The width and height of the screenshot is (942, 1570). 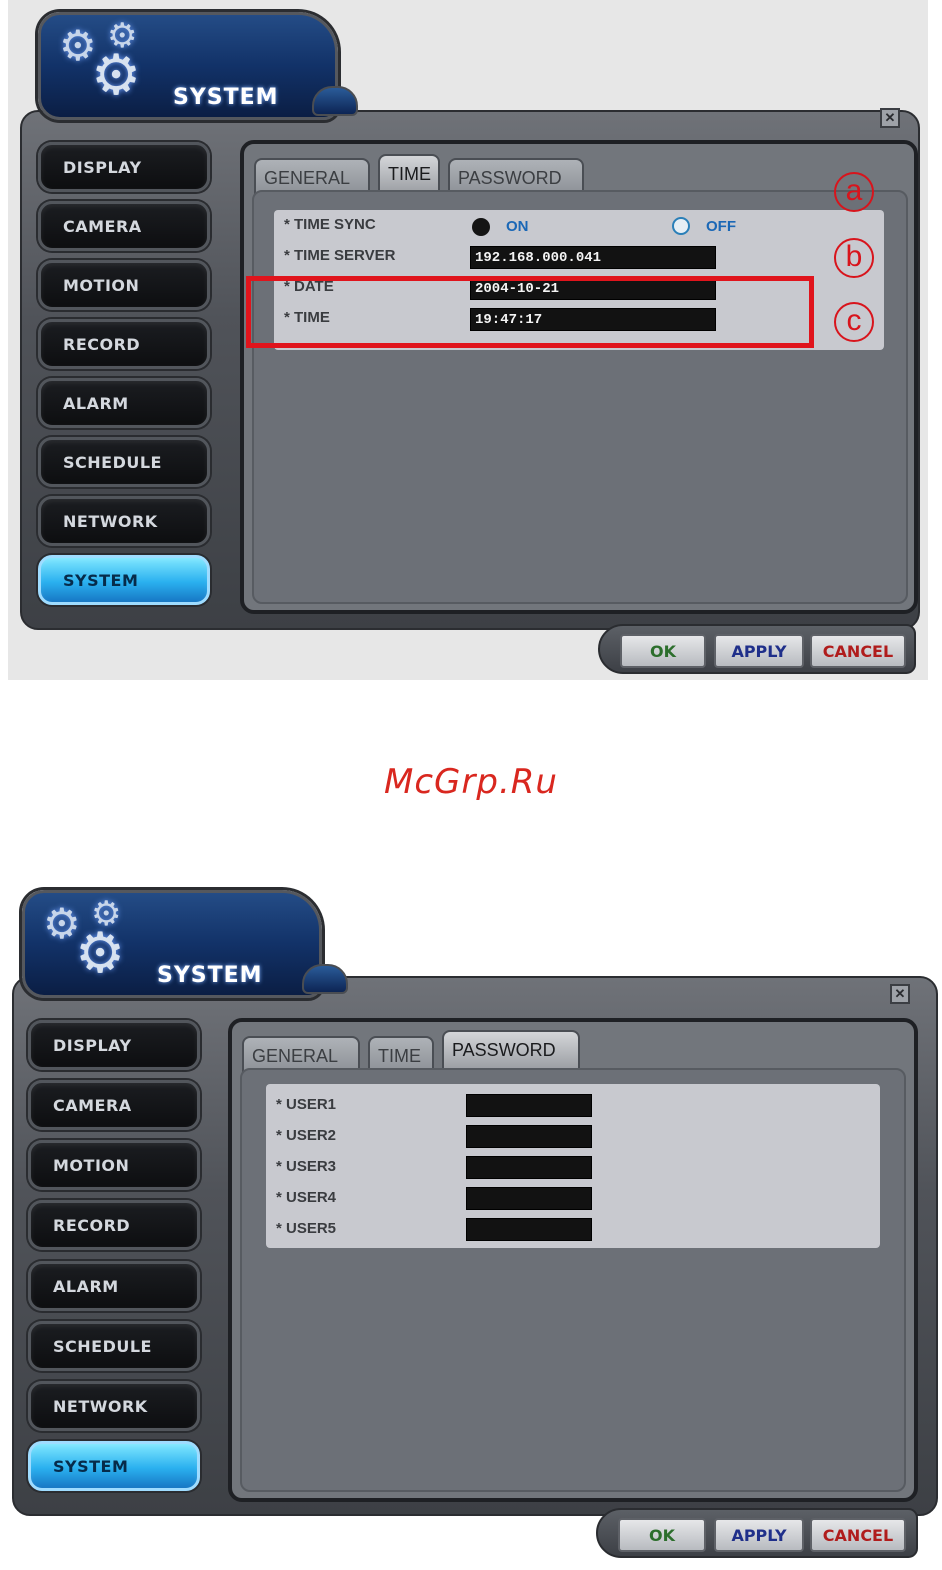 I want to click on user5-password-input, so click(x=529, y=1229).